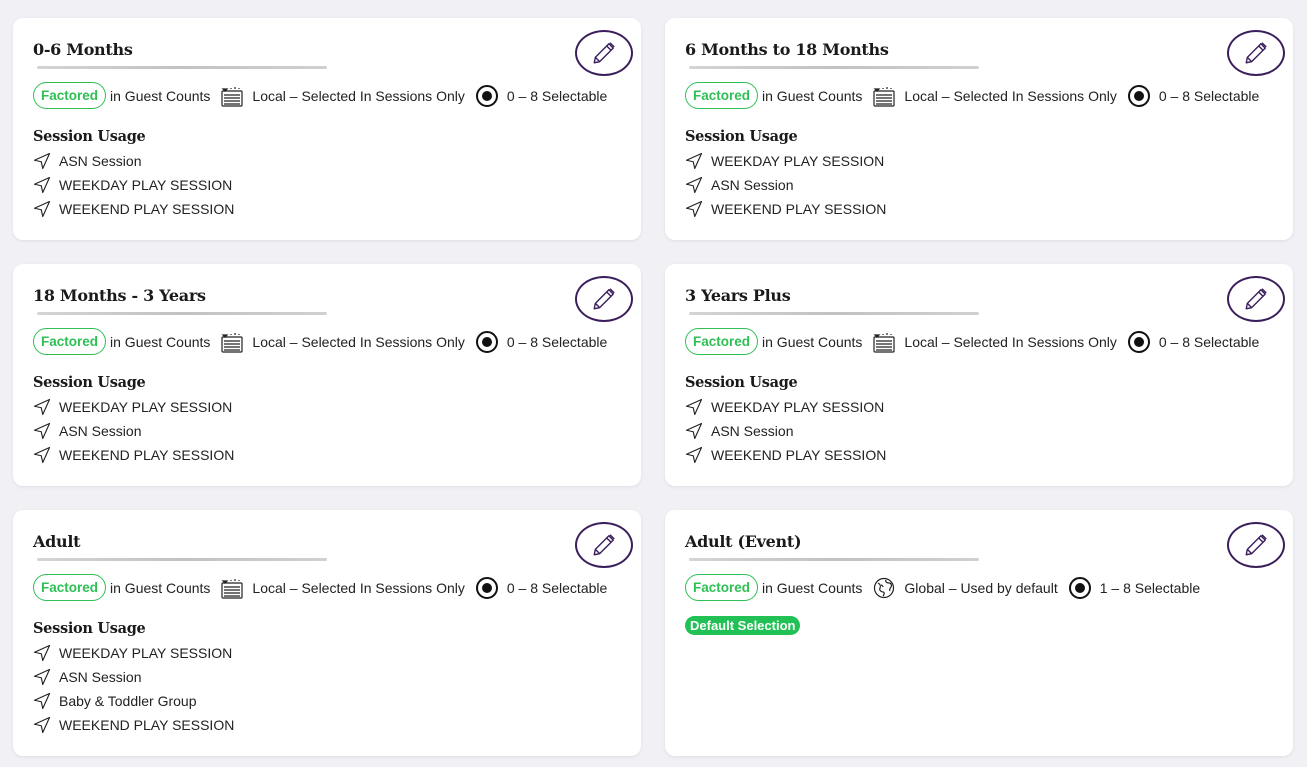  I want to click on card-title: 3 Years Plus, so click(738, 295).